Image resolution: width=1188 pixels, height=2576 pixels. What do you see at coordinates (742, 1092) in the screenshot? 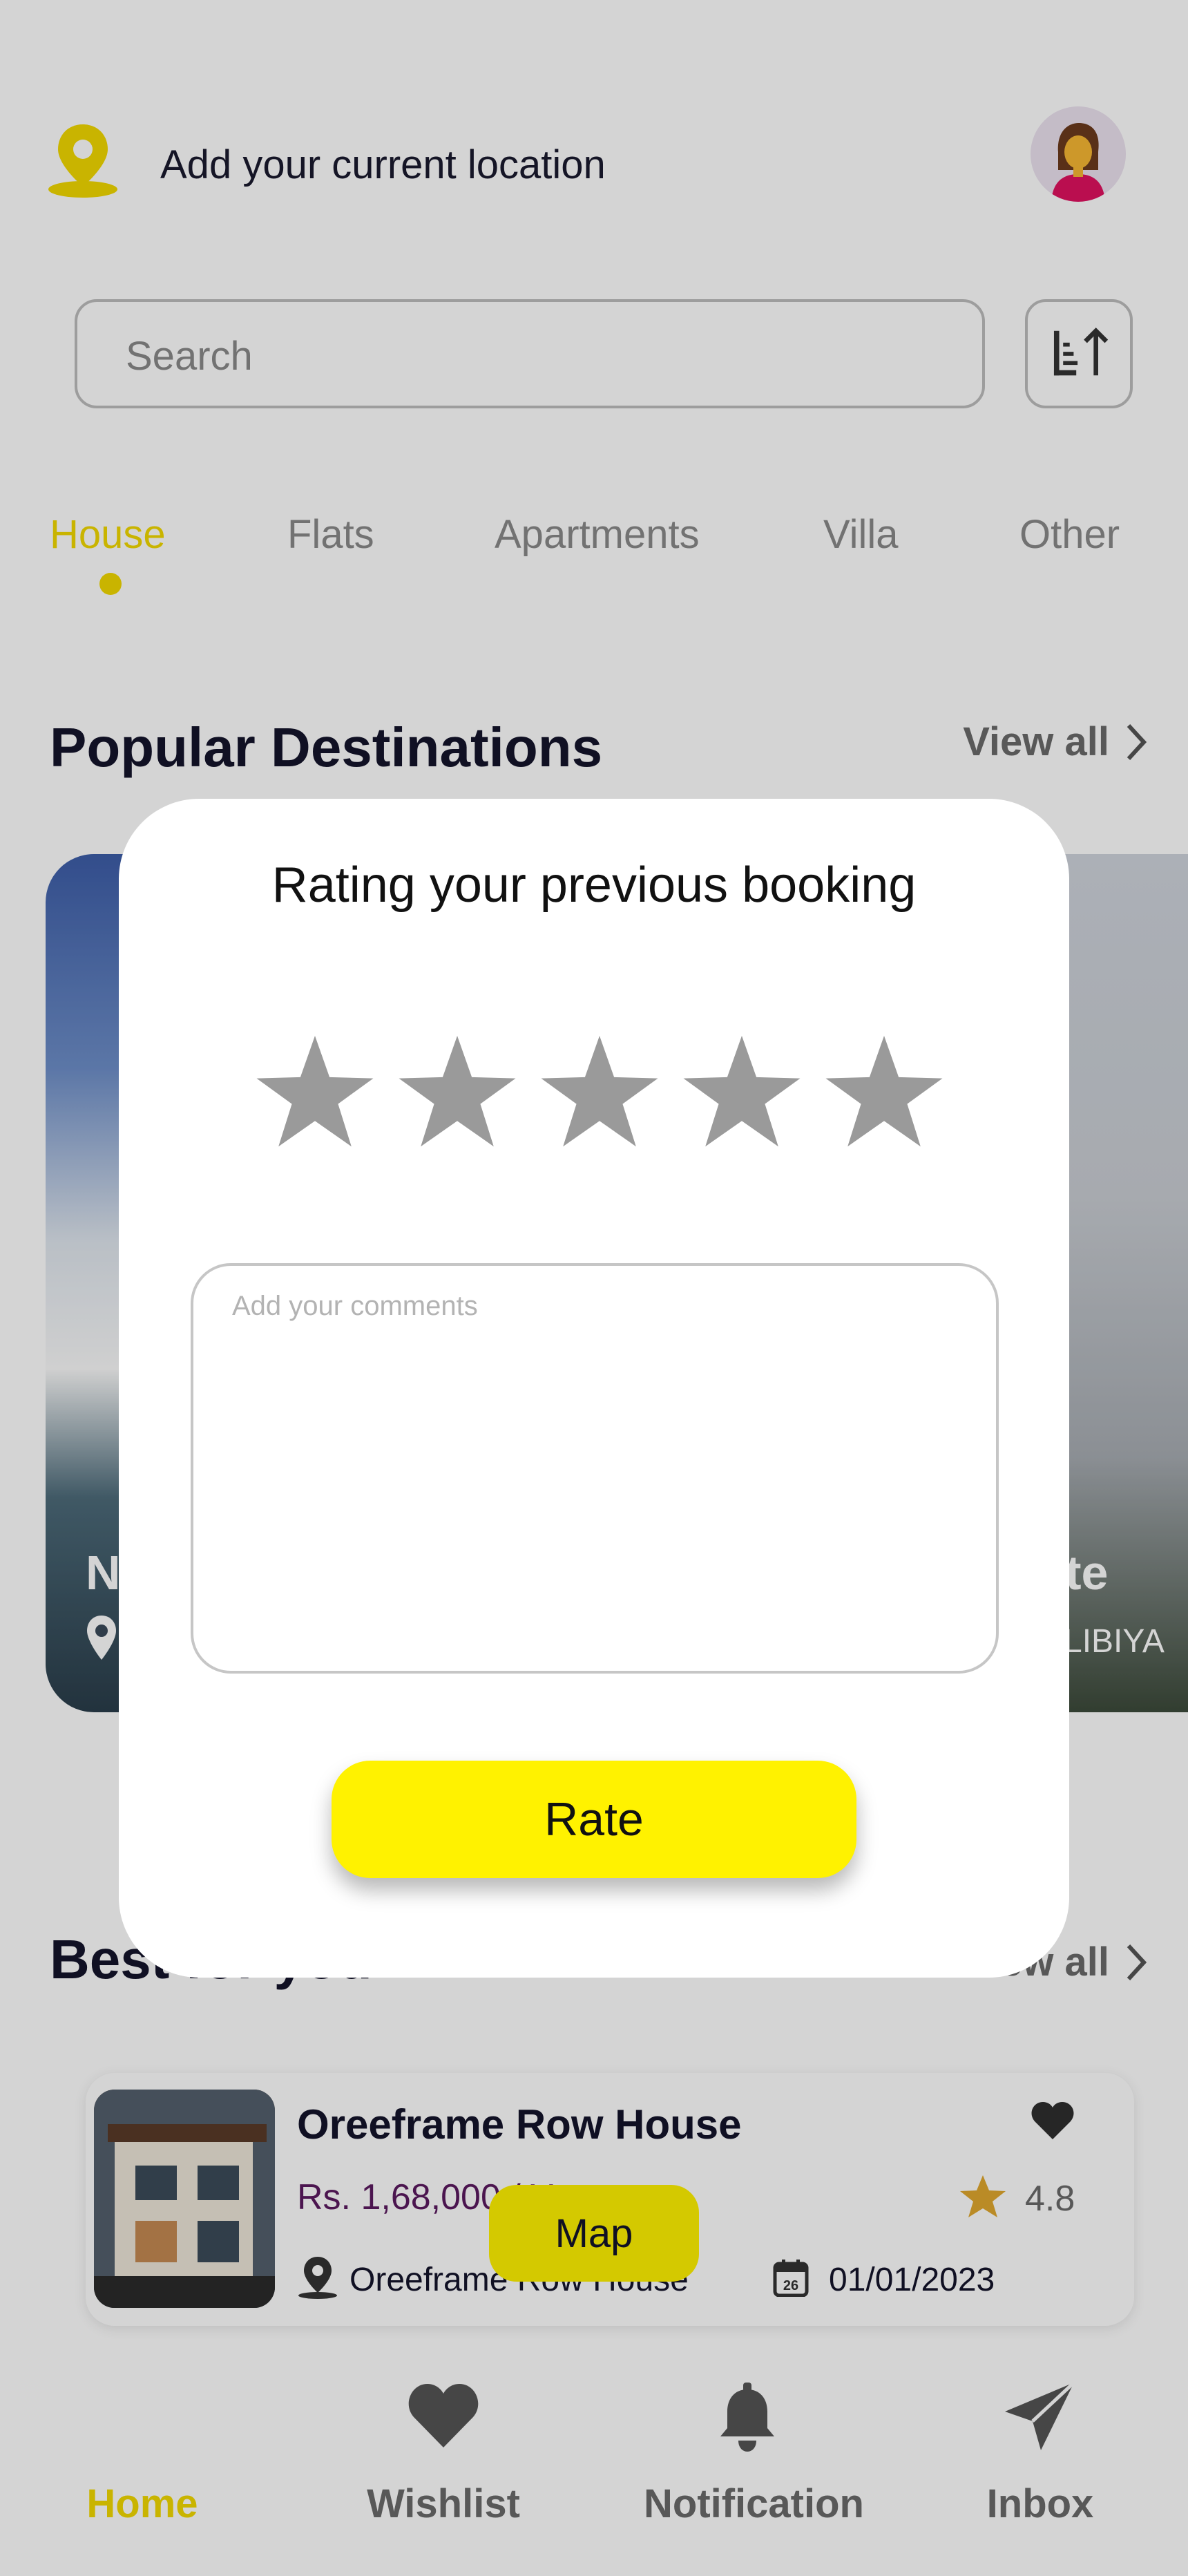
I see `star-4-icon` at bounding box center [742, 1092].